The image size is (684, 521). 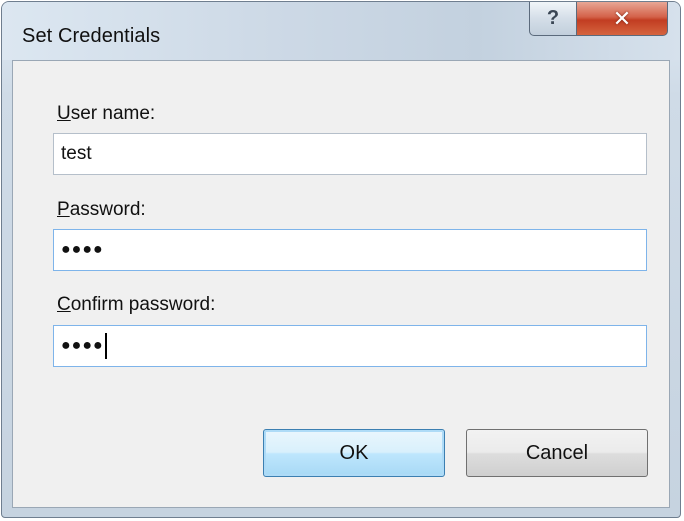 I want to click on password-label: Password:, so click(x=101, y=210).